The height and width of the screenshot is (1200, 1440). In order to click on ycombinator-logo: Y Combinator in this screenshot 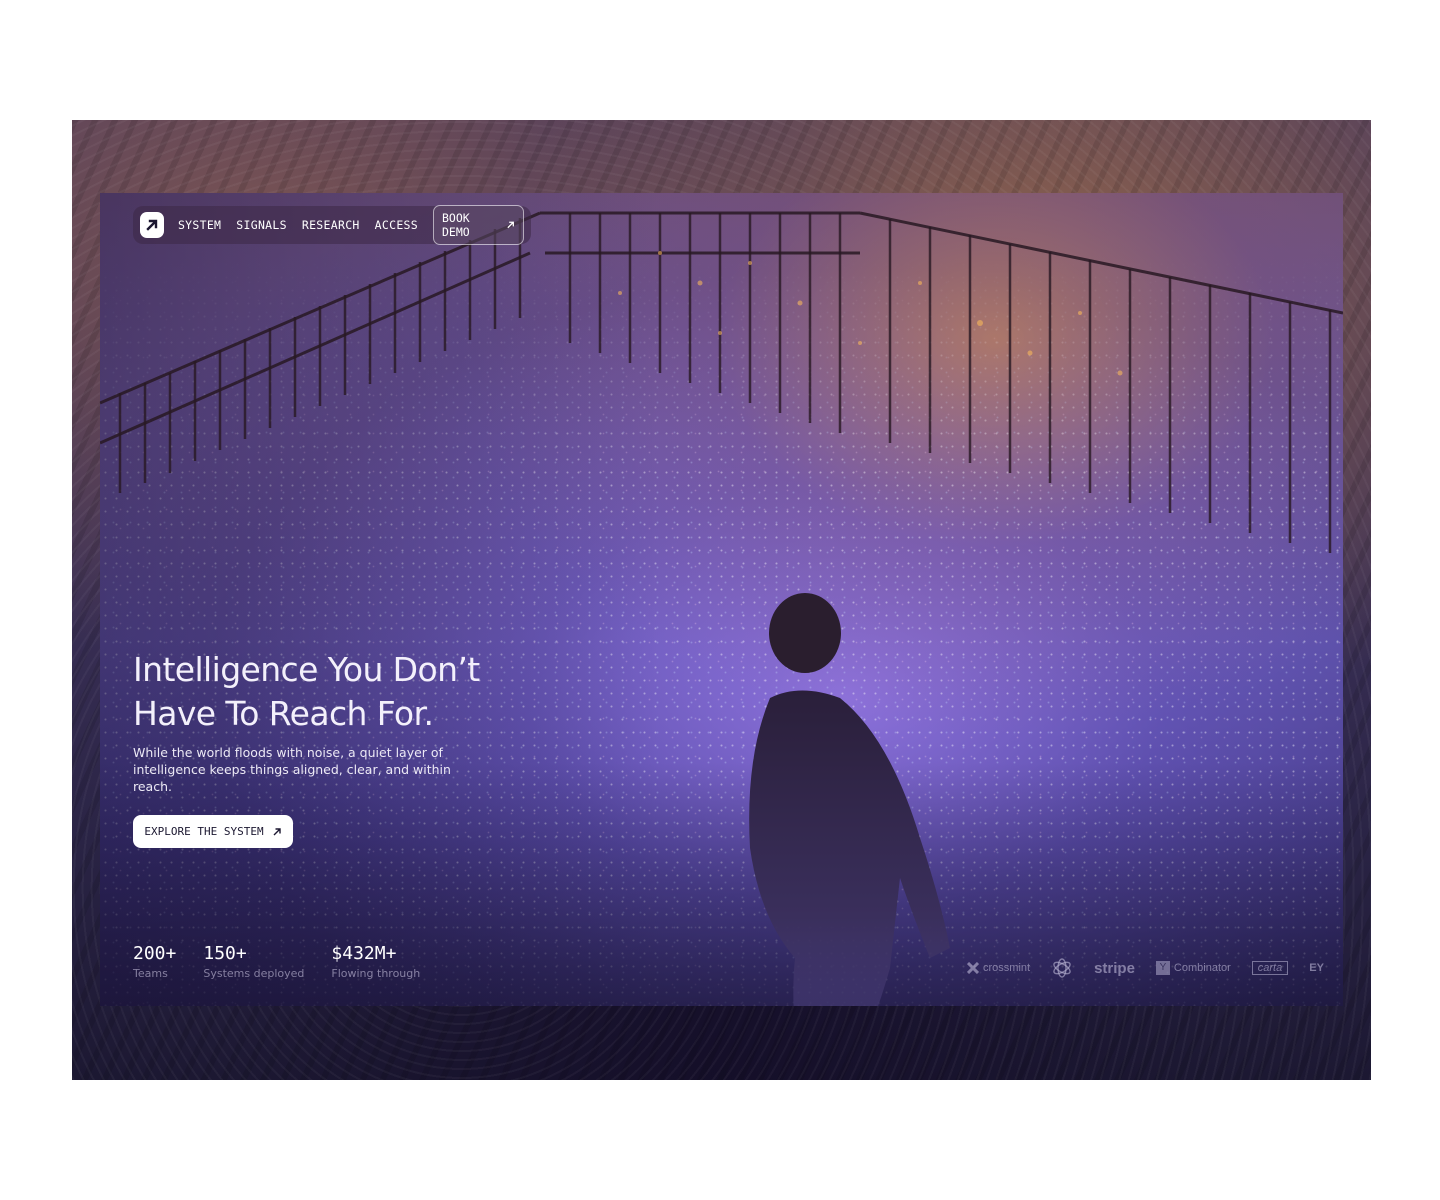, I will do `click(1193, 968)`.